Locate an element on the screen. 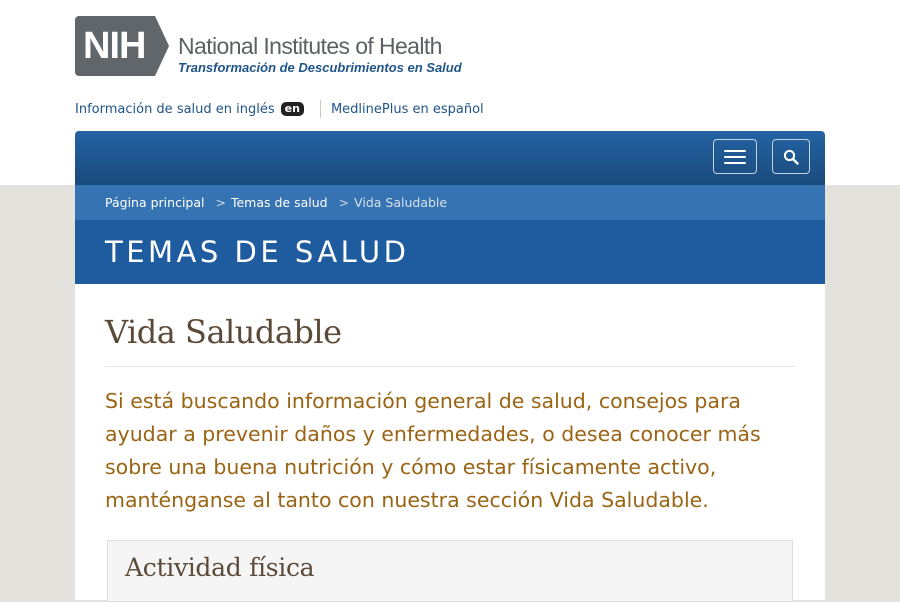 Image resolution: width=900 pixels, height=602 pixels. search-icon is located at coordinates (791, 157).